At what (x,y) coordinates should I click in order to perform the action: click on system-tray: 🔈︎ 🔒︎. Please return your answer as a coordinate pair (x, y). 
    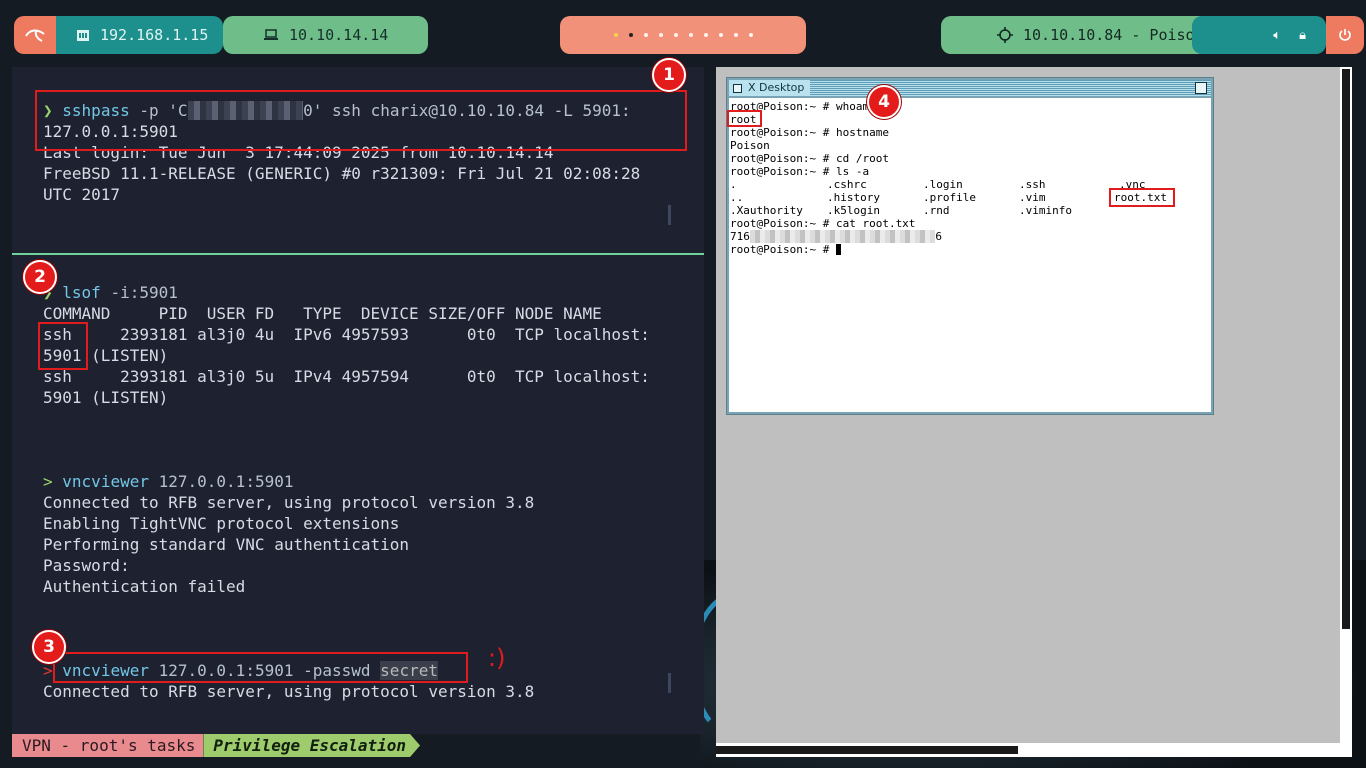
    Looking at the image, I should click on (1259, 35).